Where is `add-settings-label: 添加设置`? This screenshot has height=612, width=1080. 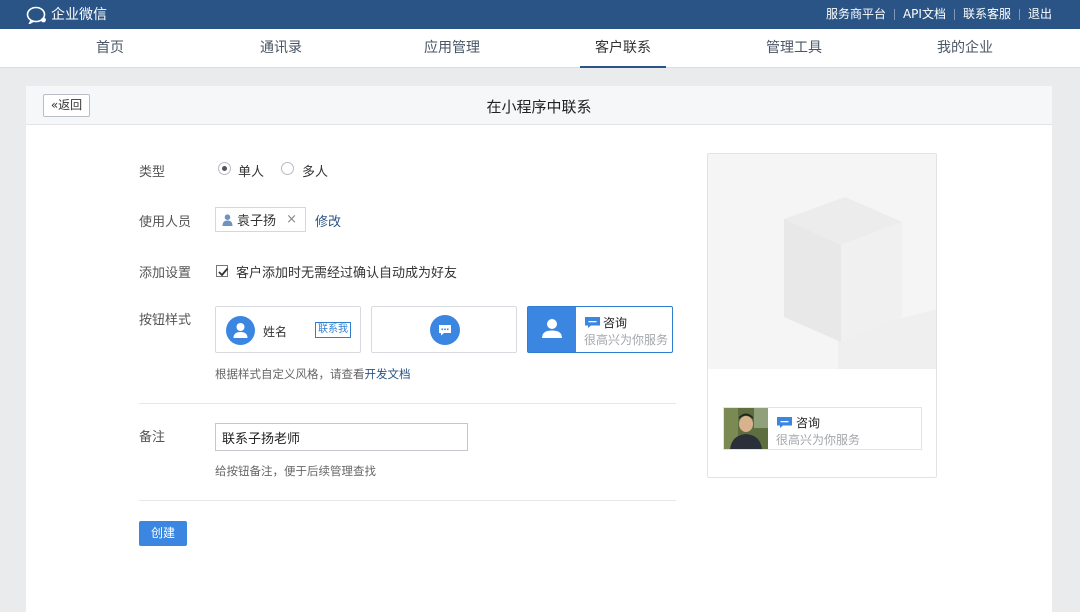
add-settings-label: 添加设置 is located at coordinates (165, 273).